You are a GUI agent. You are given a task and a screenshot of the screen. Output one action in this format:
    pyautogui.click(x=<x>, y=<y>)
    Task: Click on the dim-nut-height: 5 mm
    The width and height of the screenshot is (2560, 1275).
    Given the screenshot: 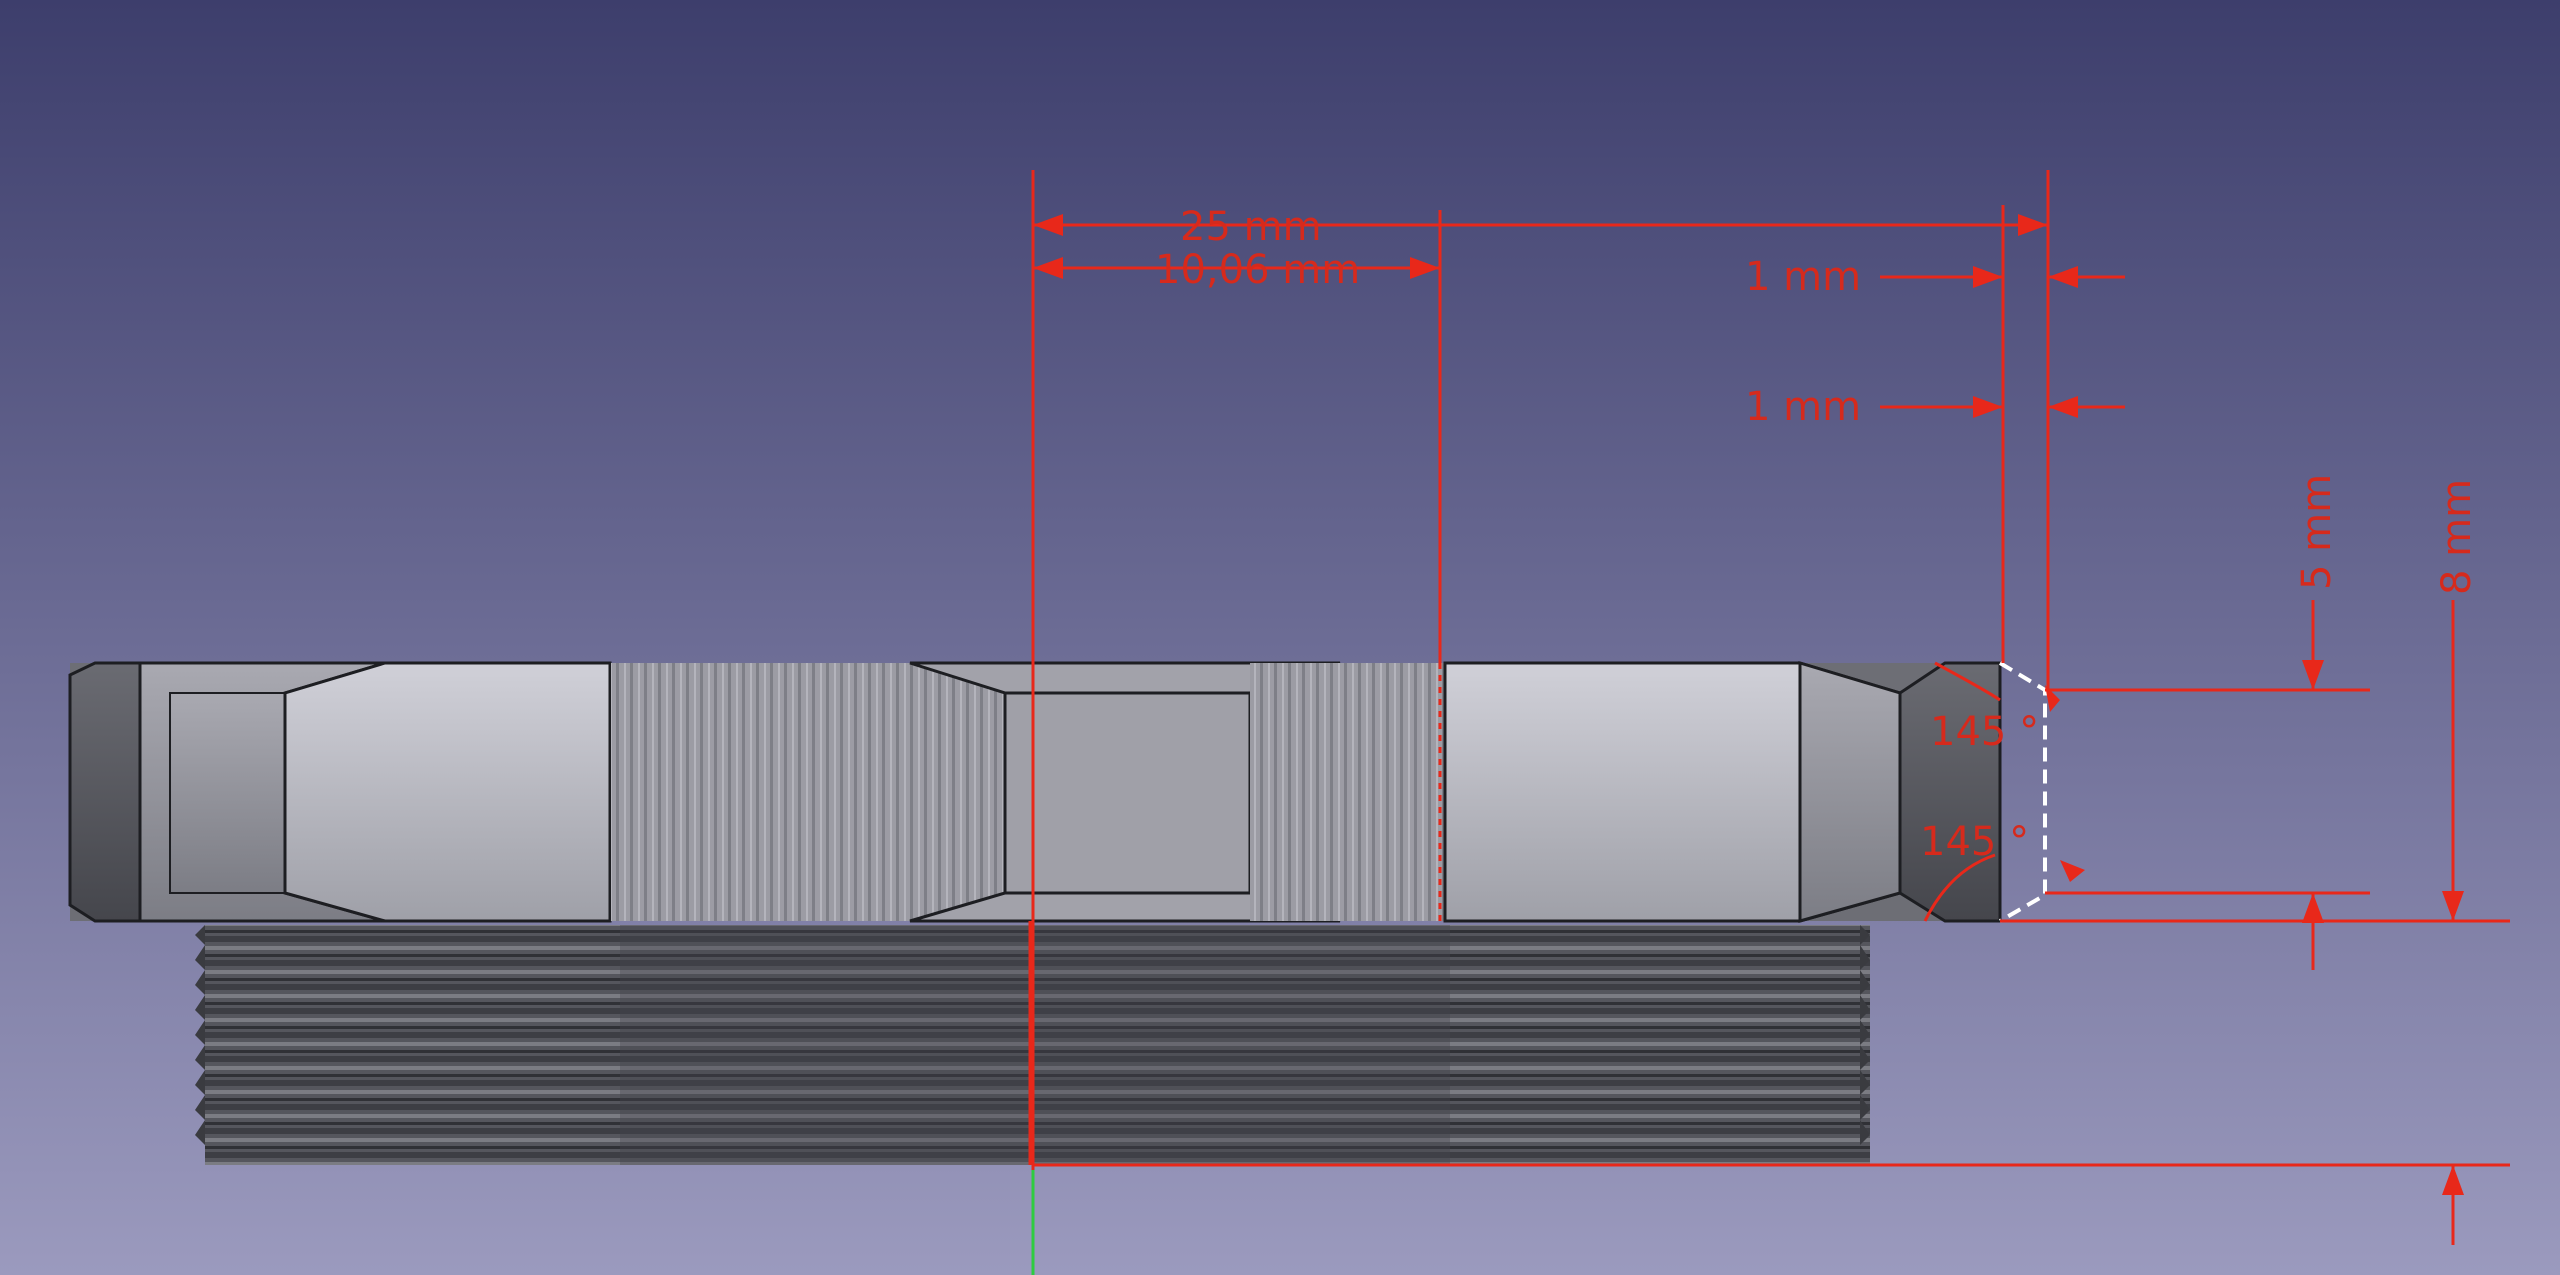 What is the action you would take?
    pyautogui.click(x=2317, y=532)
    